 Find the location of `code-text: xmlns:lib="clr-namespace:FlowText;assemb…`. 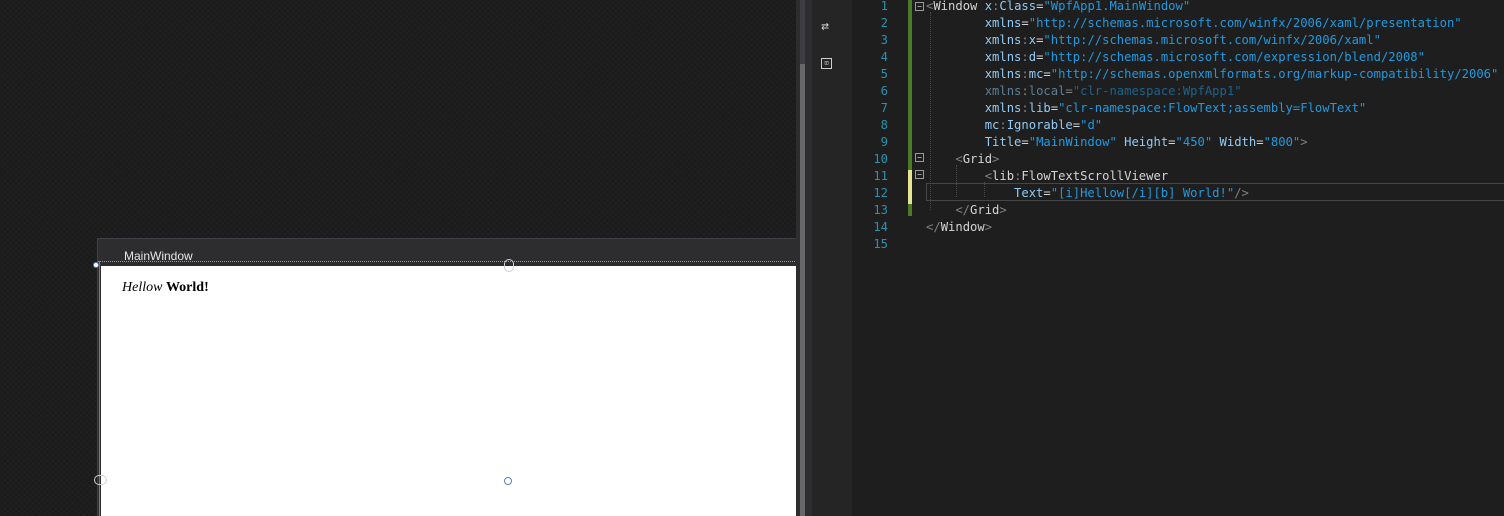

code-text: xmlns:lib="clr-namespace:FlowText;assemb… is located at coordinates (1146, 108).